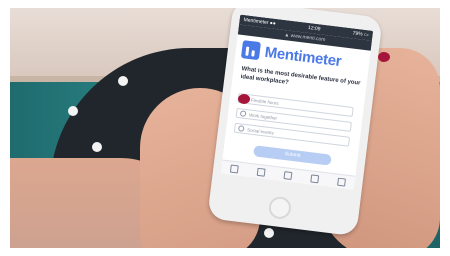 Image resolution: width=450 pixels, height=256 pixels. I want to click on forward-icon, so click(261, 172).